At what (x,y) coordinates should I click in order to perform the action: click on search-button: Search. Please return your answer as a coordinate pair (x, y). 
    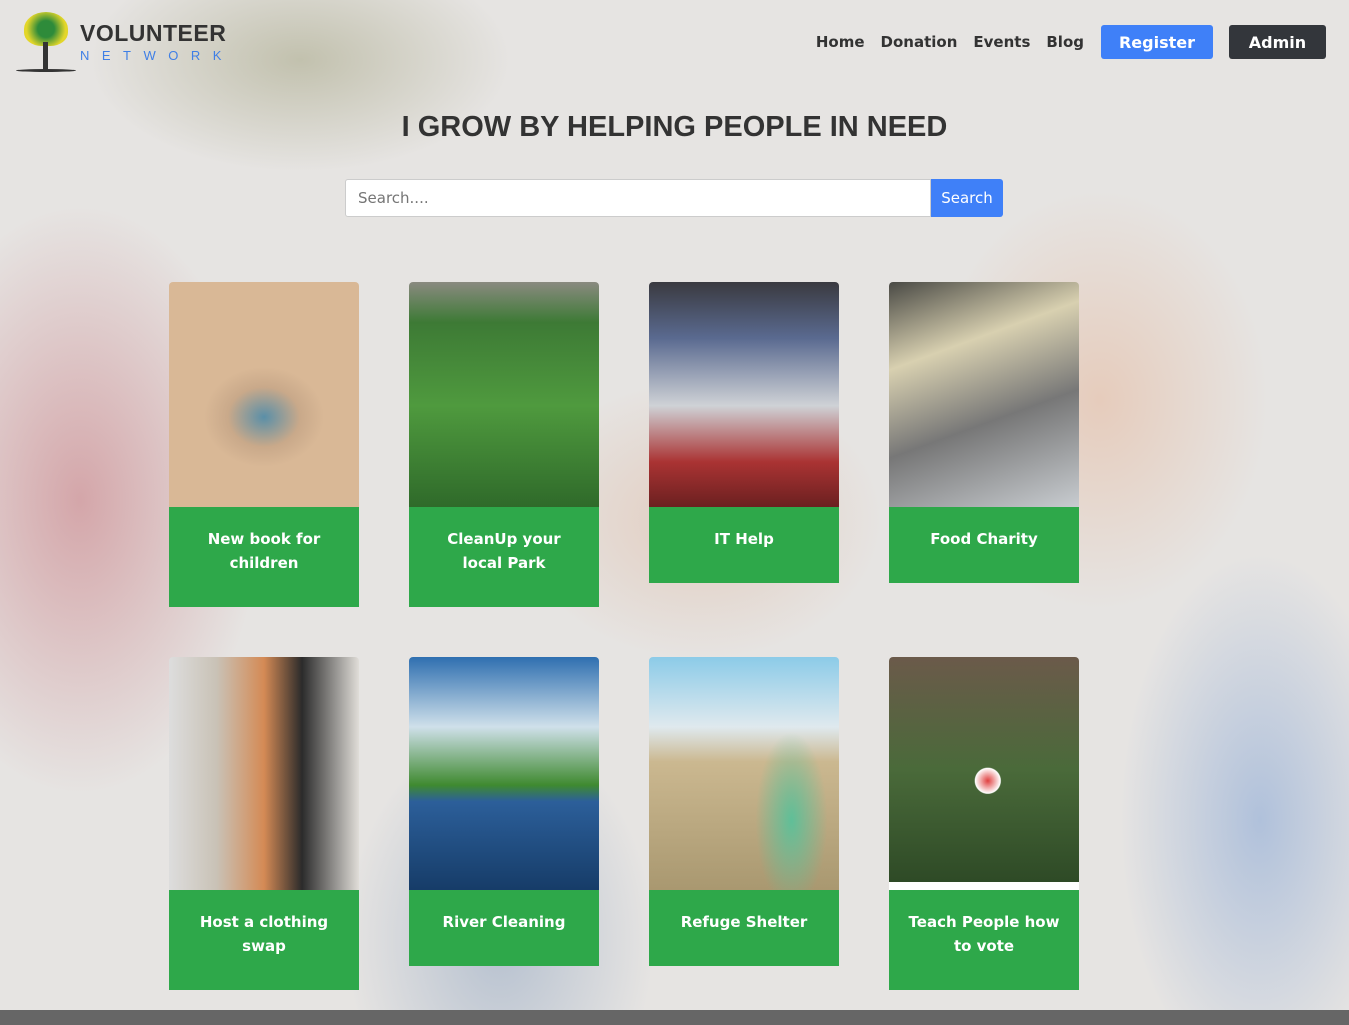
    Looking at the image, I should click on (967, 198).